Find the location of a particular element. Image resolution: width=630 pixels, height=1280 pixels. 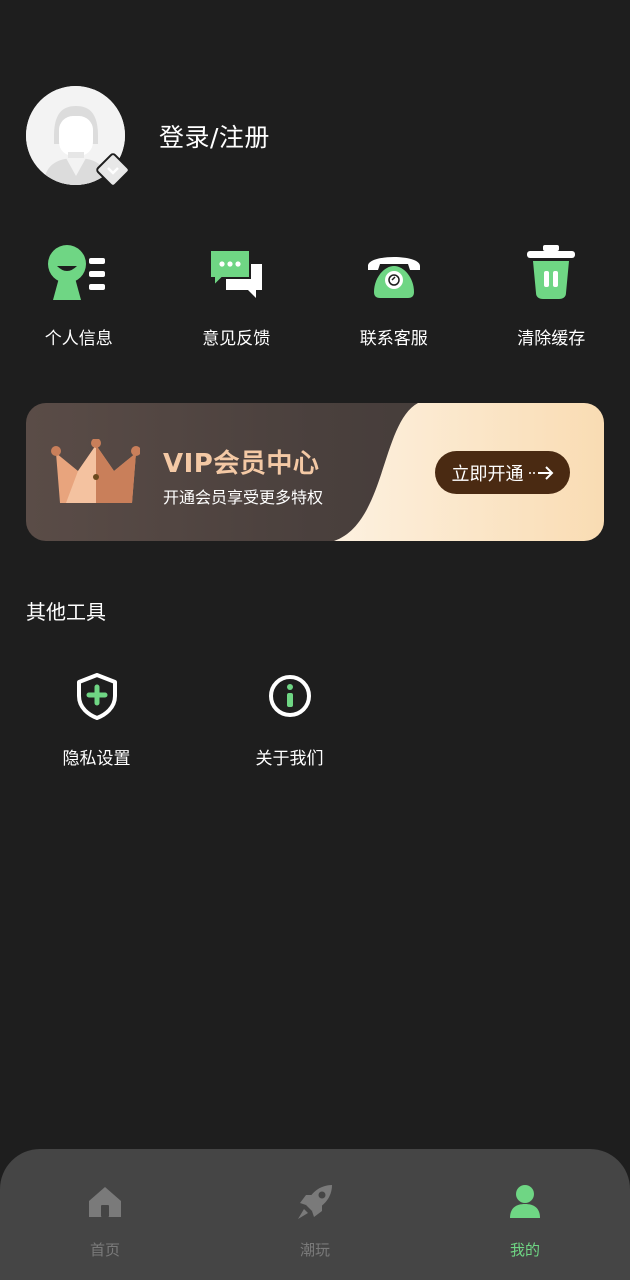

vip-open-button-label: 立即开通 is located at coordinates (487, 474).